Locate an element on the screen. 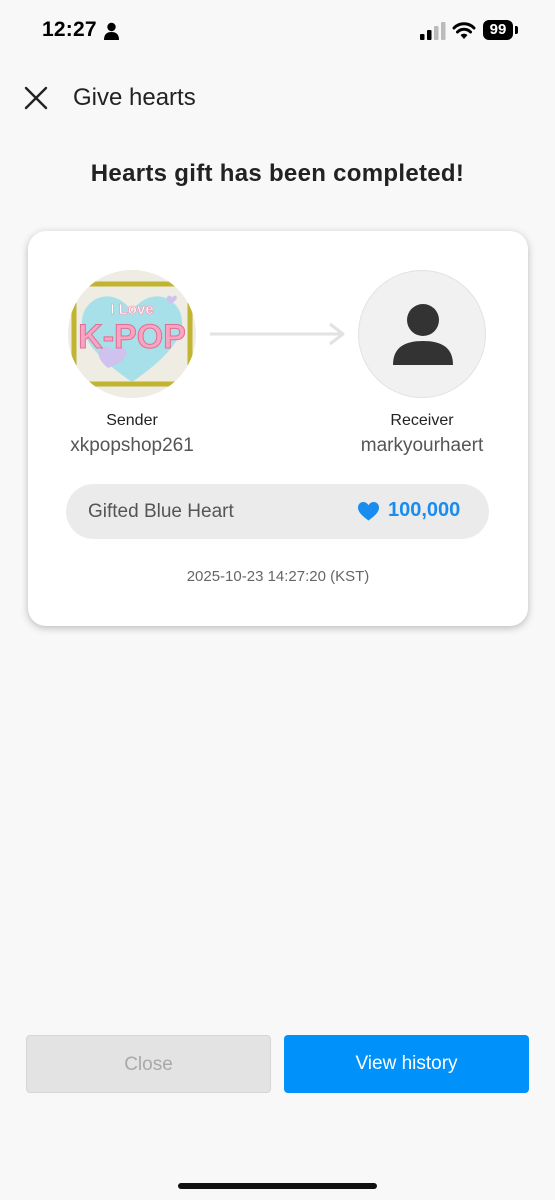 This screenshot has width=555, height=1200. view-history-button: View history is located at coordinates (406, 1064).